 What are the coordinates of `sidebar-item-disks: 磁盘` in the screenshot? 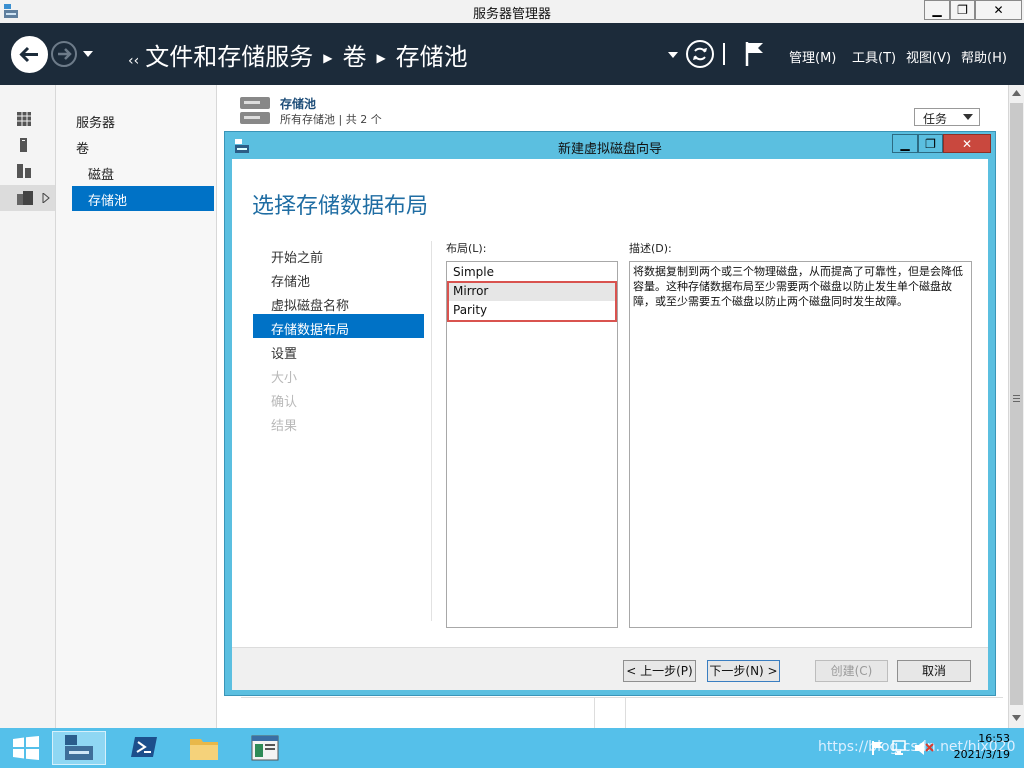 It's located at (101, 173).